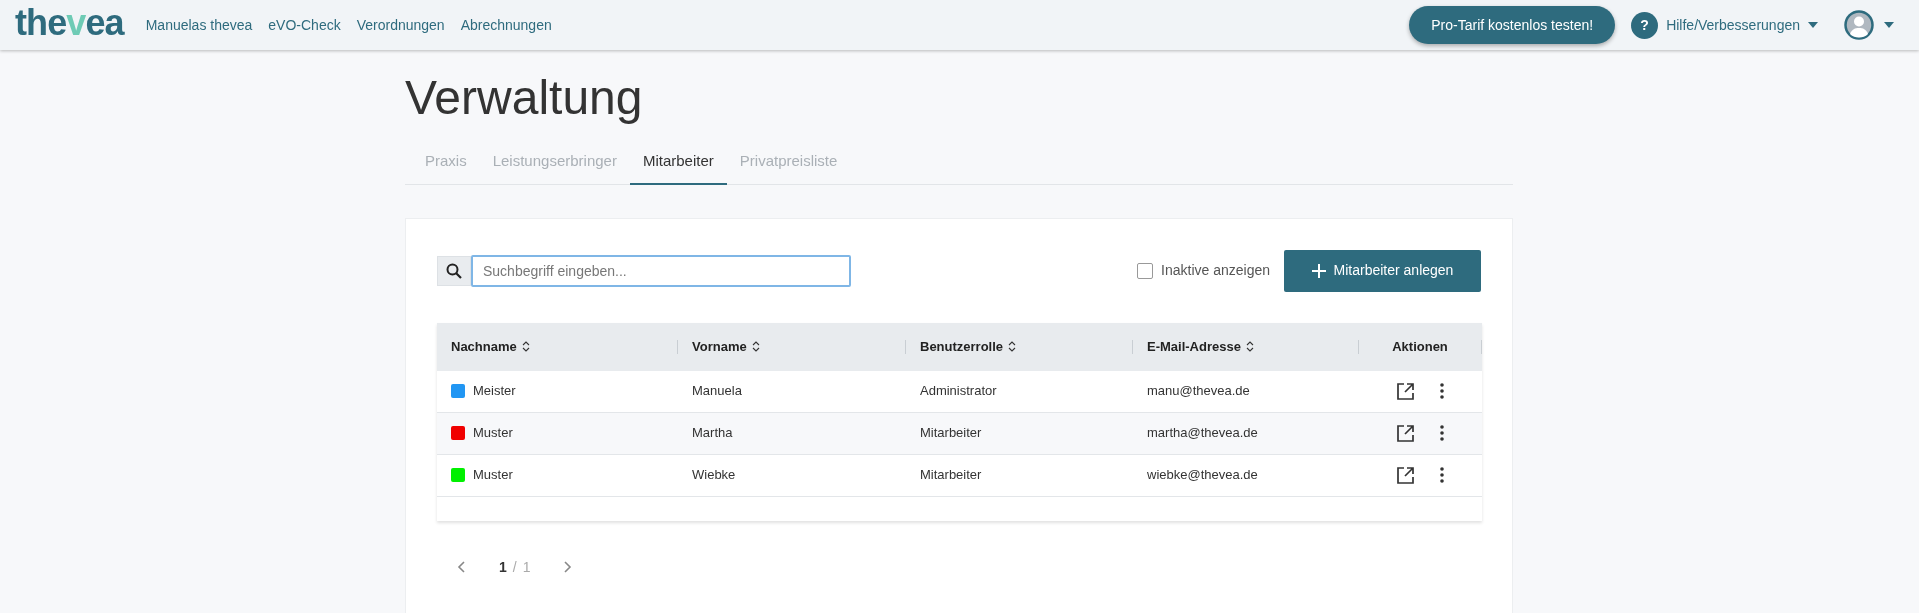  Describe the element at coordinates (503, 567) in the screenshot. I see `current-page: 1` at that location.